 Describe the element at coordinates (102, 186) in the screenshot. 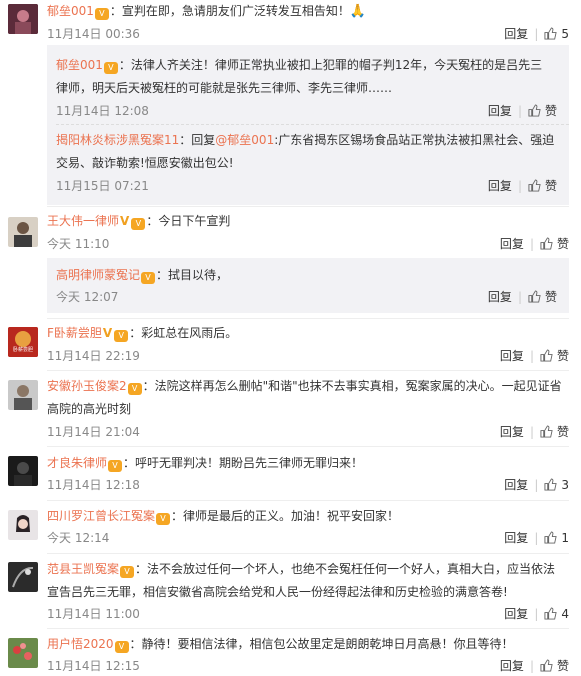

I see `timestamp: 11月15日 07:21` at that location.